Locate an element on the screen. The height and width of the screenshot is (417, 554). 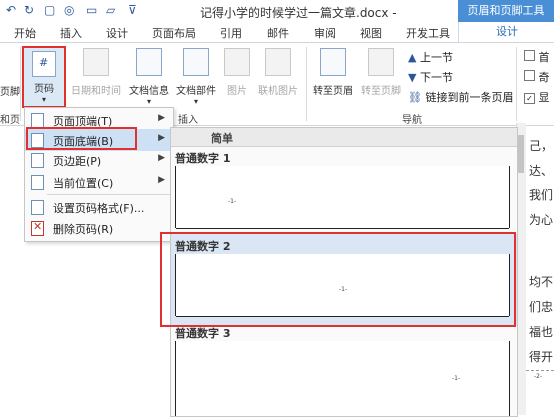
page-number-button: # 页码 ▾ is located at coordinates (44, 77).